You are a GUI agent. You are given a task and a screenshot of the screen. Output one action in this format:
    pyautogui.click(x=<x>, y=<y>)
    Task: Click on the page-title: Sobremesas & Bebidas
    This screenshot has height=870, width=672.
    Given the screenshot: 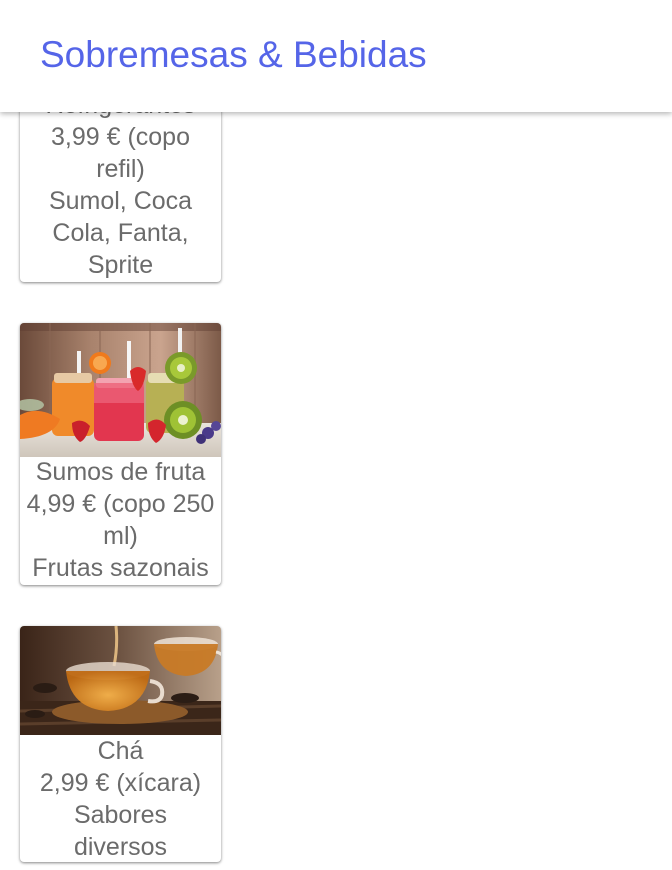 What is the action you would take?
    pyautogui.click(x=233, y=54)
    